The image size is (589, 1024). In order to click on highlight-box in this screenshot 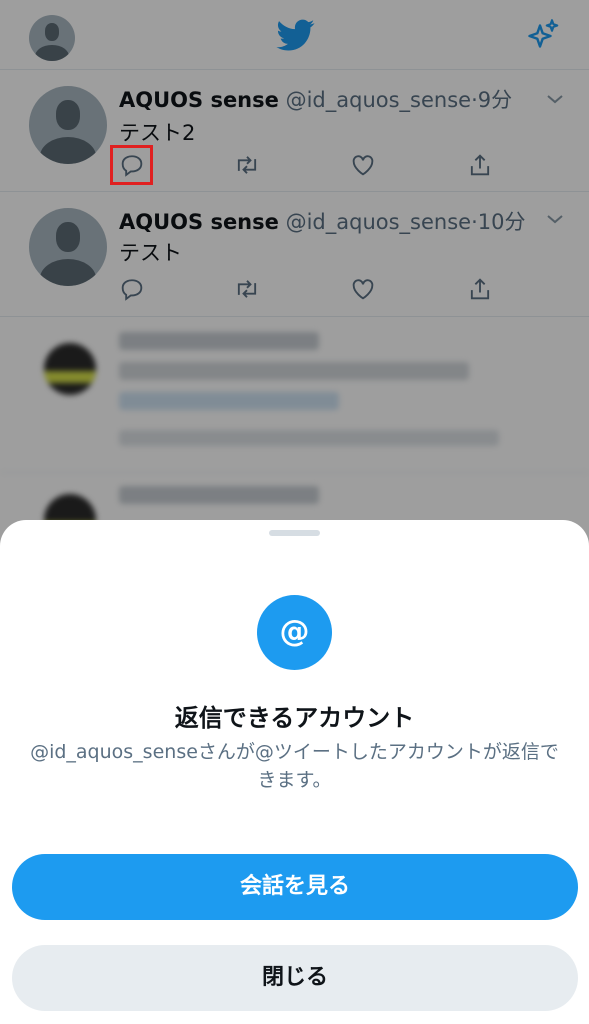, I will do `click(131, 165)`.